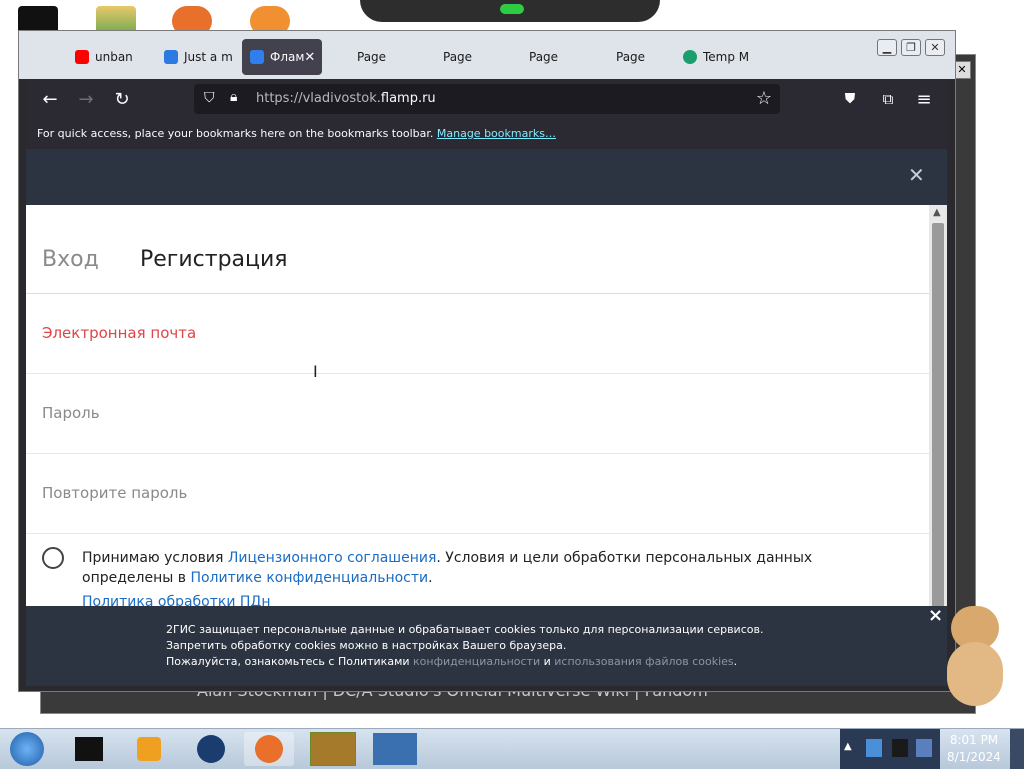 The height and width of the screenshot is (769, 1024). I want to click on tab-page-2: Page, so click(473, 57).